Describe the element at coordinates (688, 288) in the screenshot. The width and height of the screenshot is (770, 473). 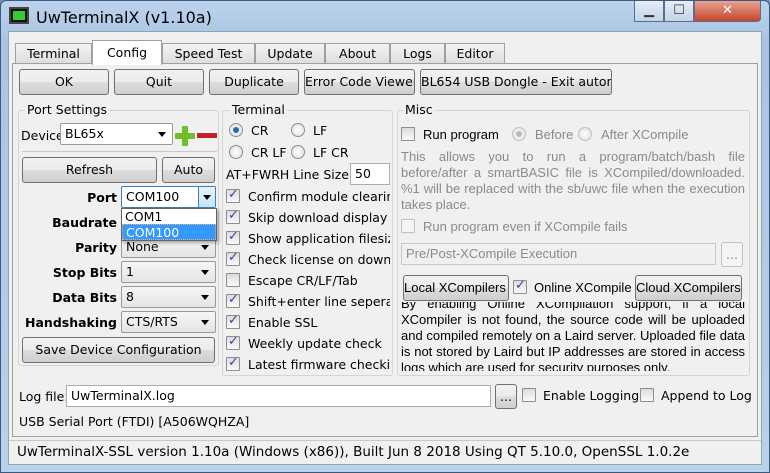
I see `cloud-xcompilers-button: Cloud XCompilers` at that location.